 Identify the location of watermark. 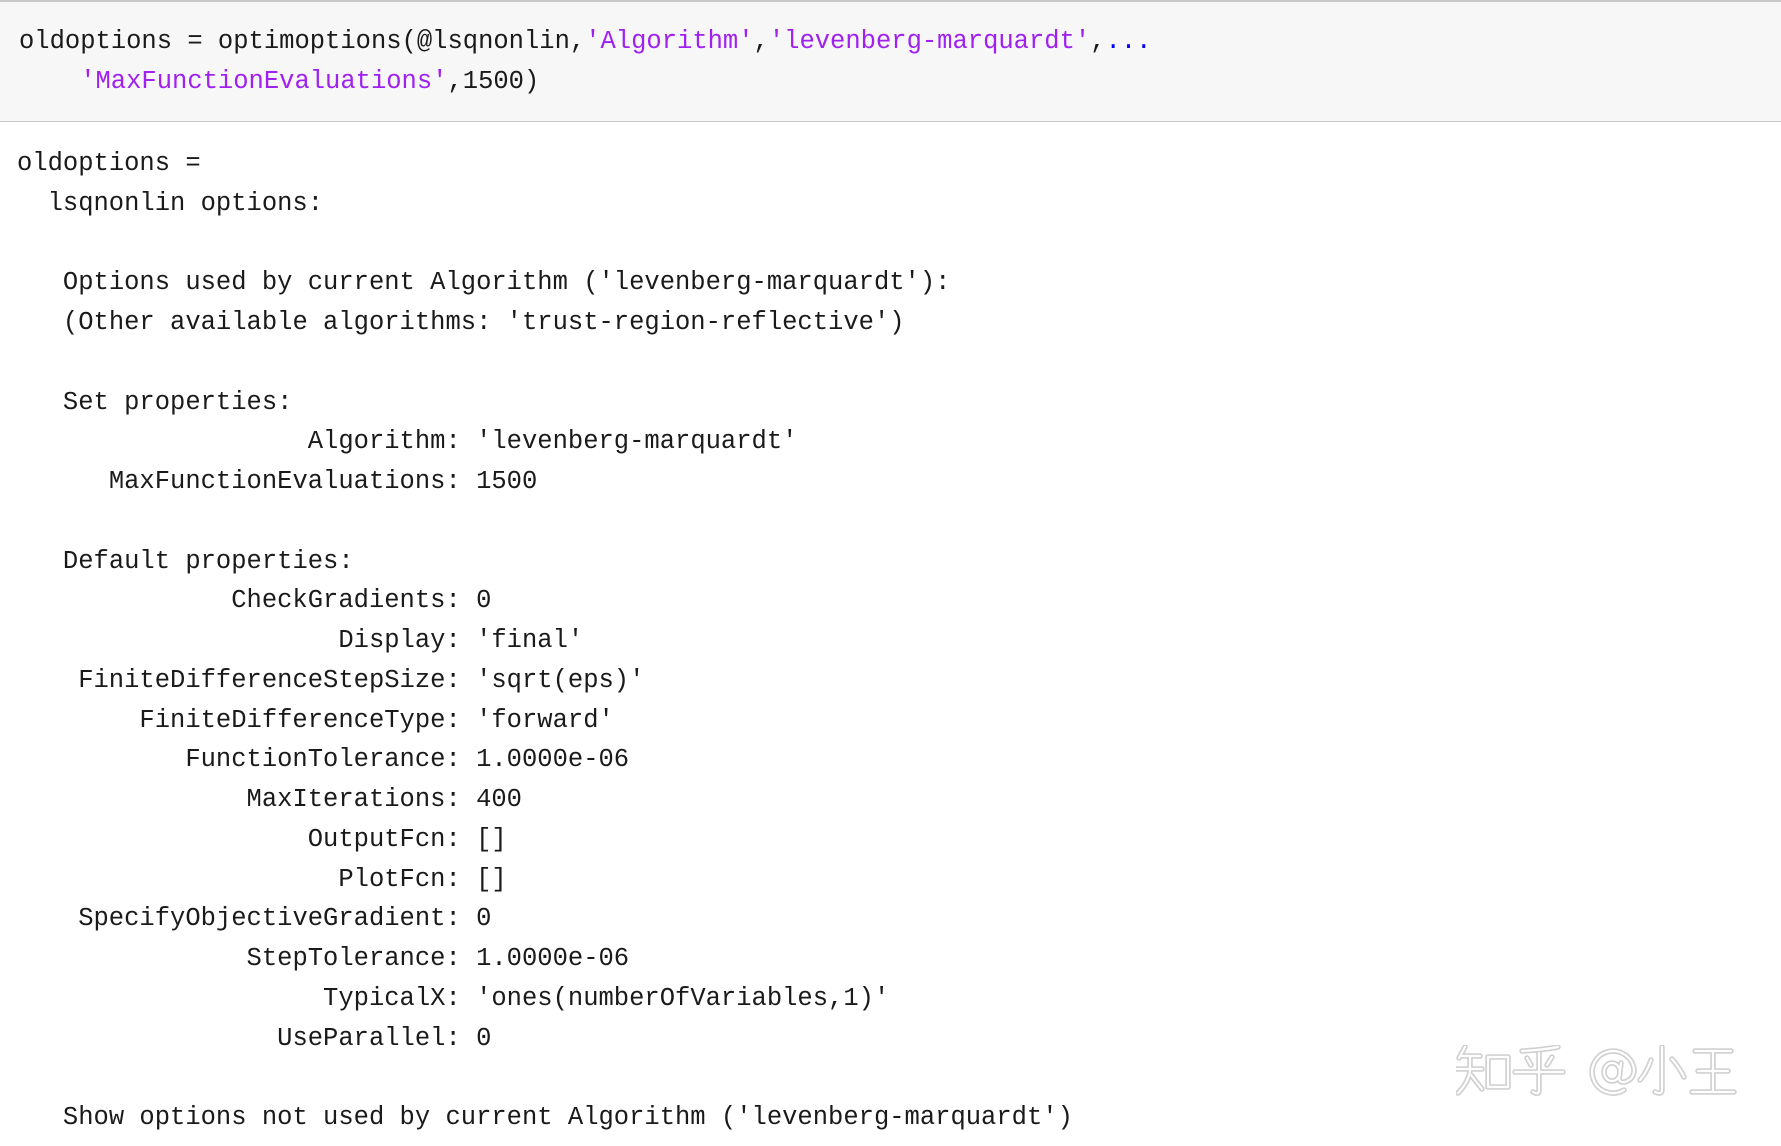
(1597, 1072).